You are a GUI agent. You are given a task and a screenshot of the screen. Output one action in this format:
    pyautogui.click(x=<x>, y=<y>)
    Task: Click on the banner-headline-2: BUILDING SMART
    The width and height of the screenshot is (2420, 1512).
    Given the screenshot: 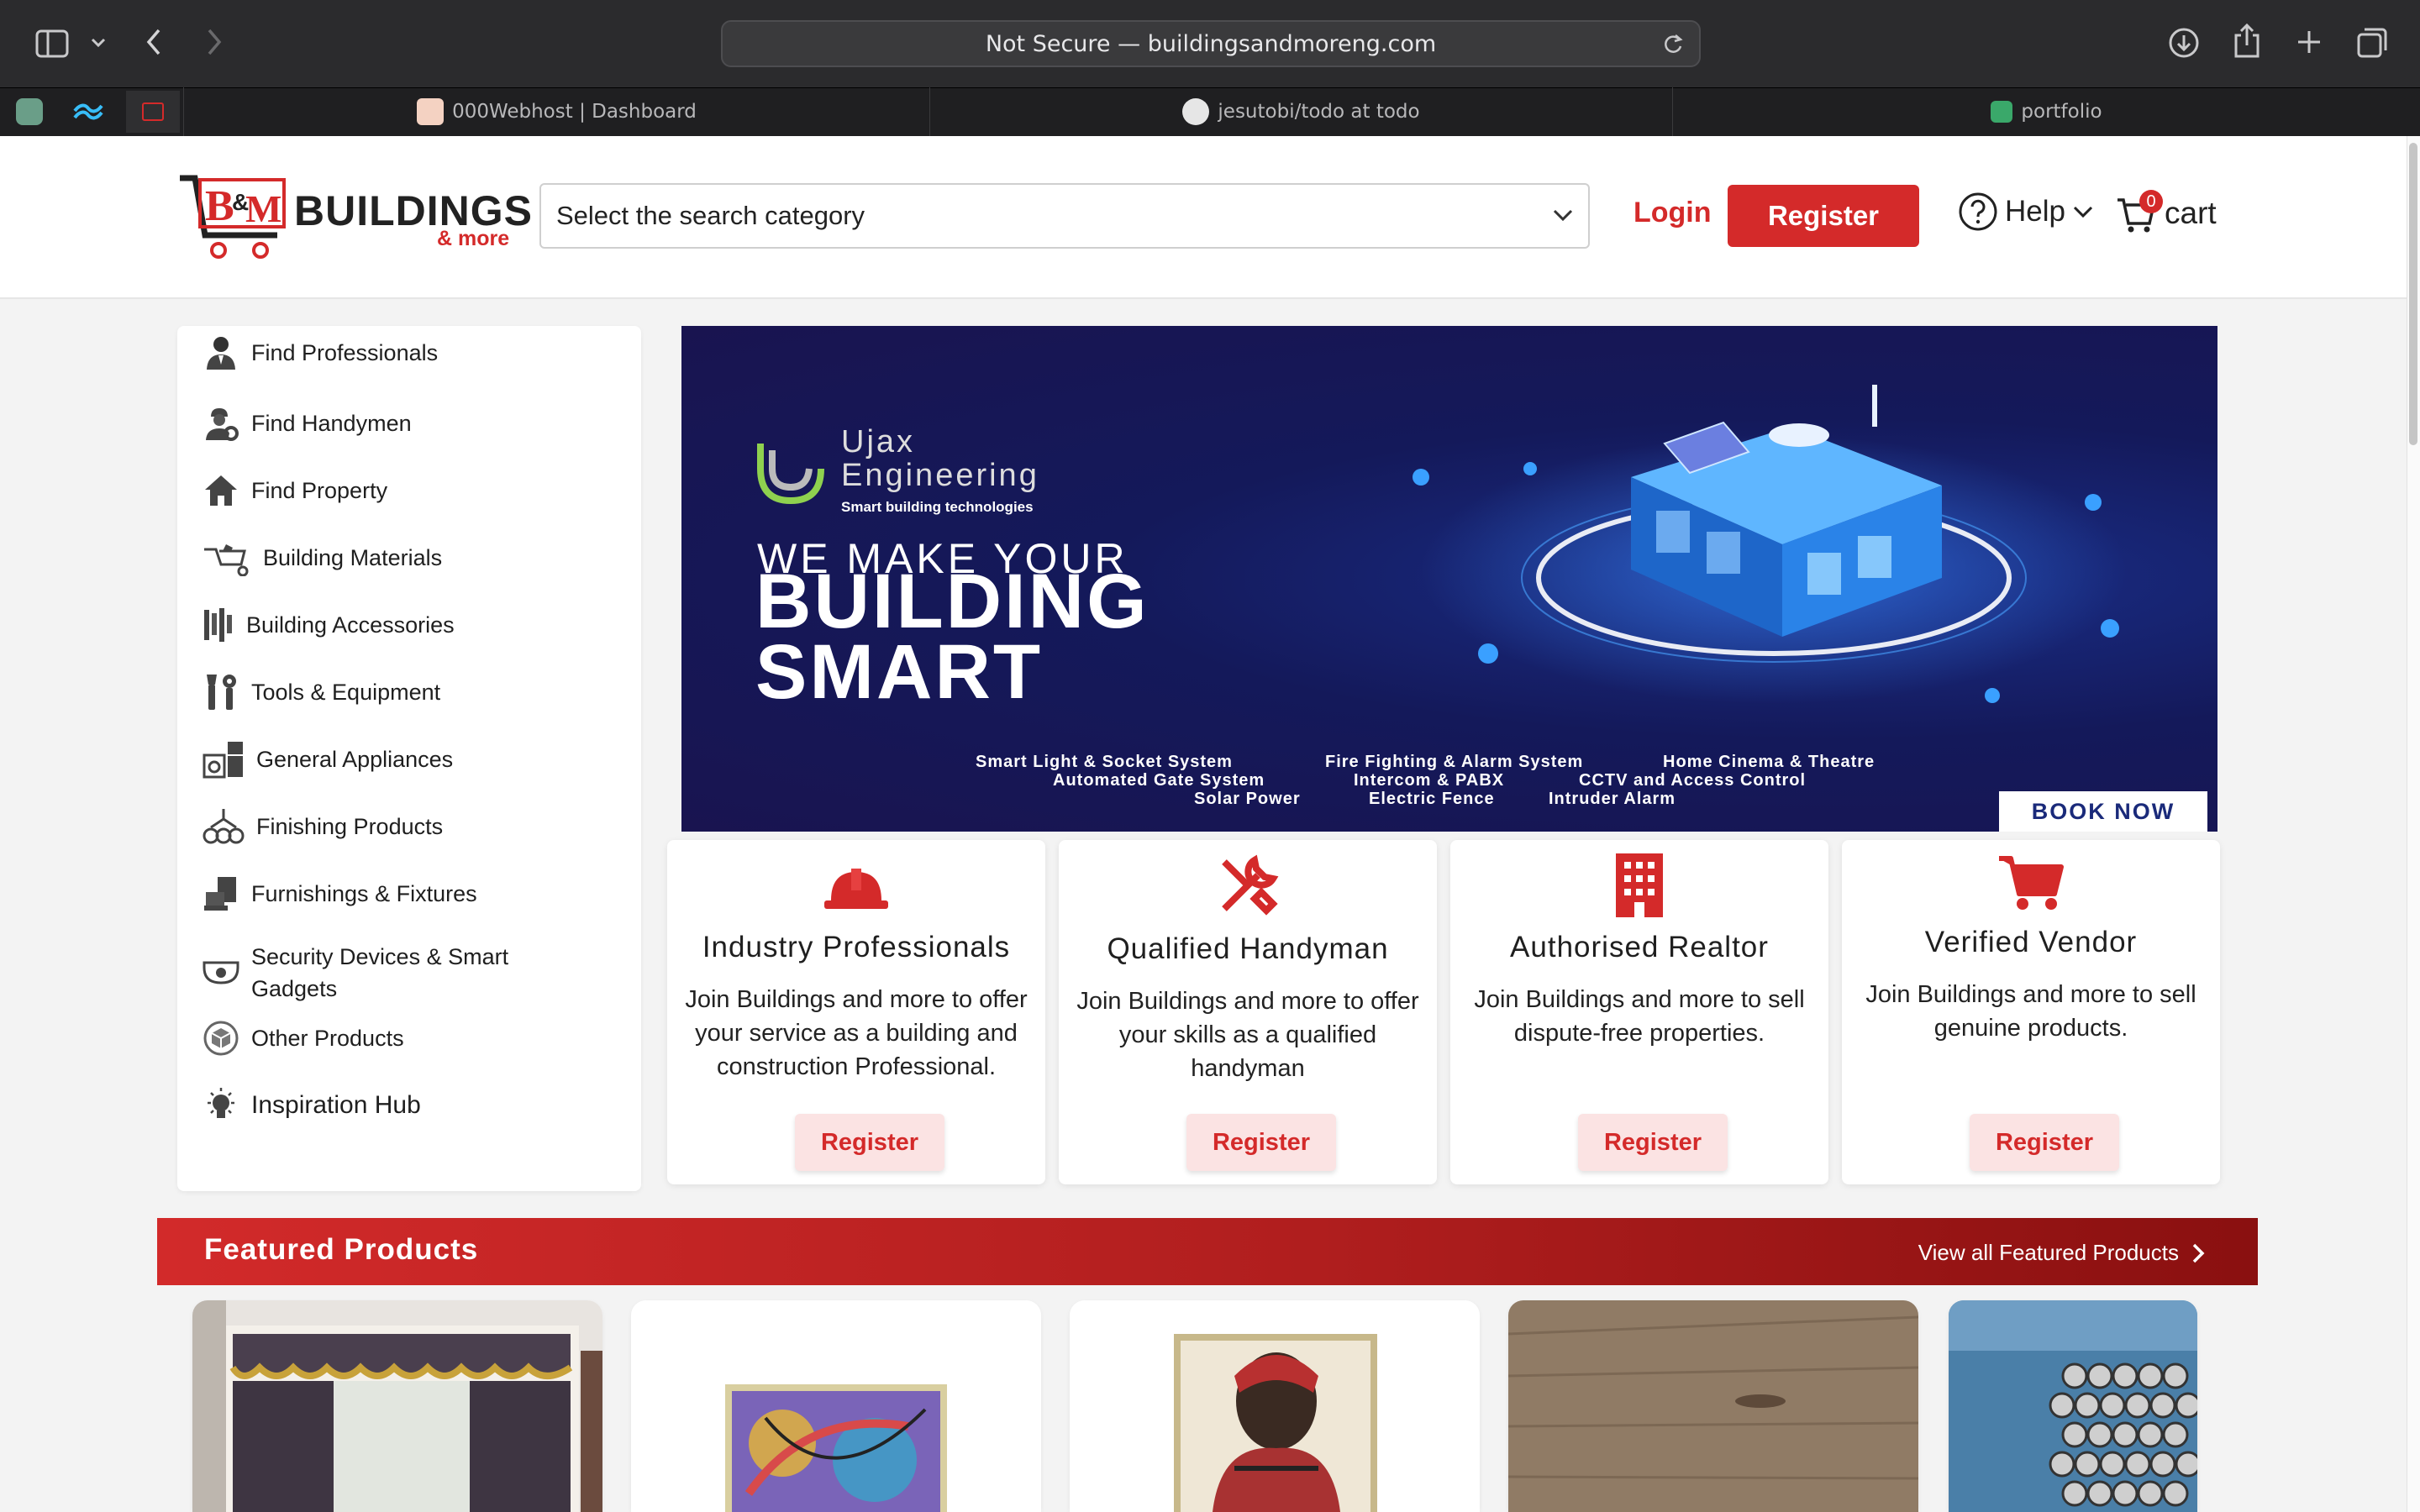 What is the action you would take?
    pyautogui.click(x=953, y=637)
    